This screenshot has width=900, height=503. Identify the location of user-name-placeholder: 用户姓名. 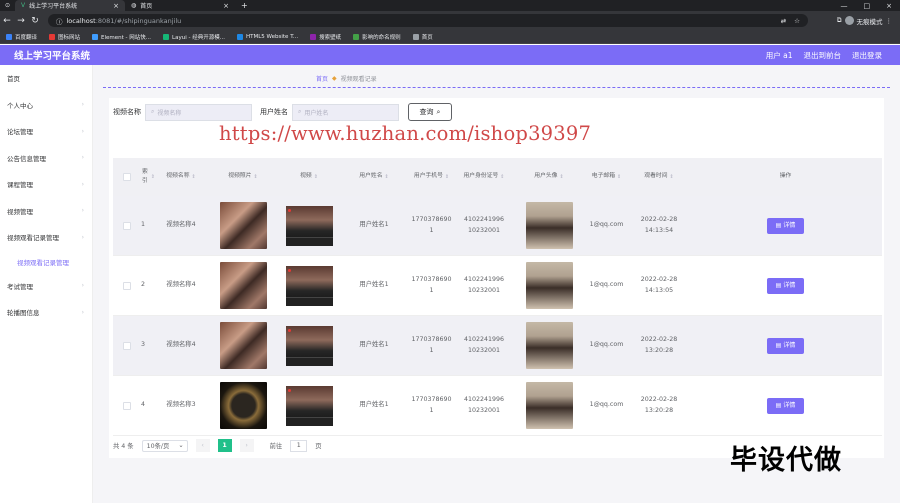
(316, 113).